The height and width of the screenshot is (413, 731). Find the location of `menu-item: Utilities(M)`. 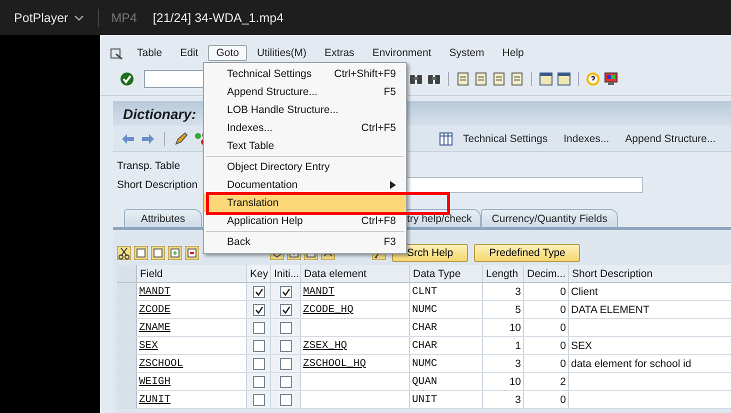

menu-item: Utilities(M) is located at coordinates (281, 53).